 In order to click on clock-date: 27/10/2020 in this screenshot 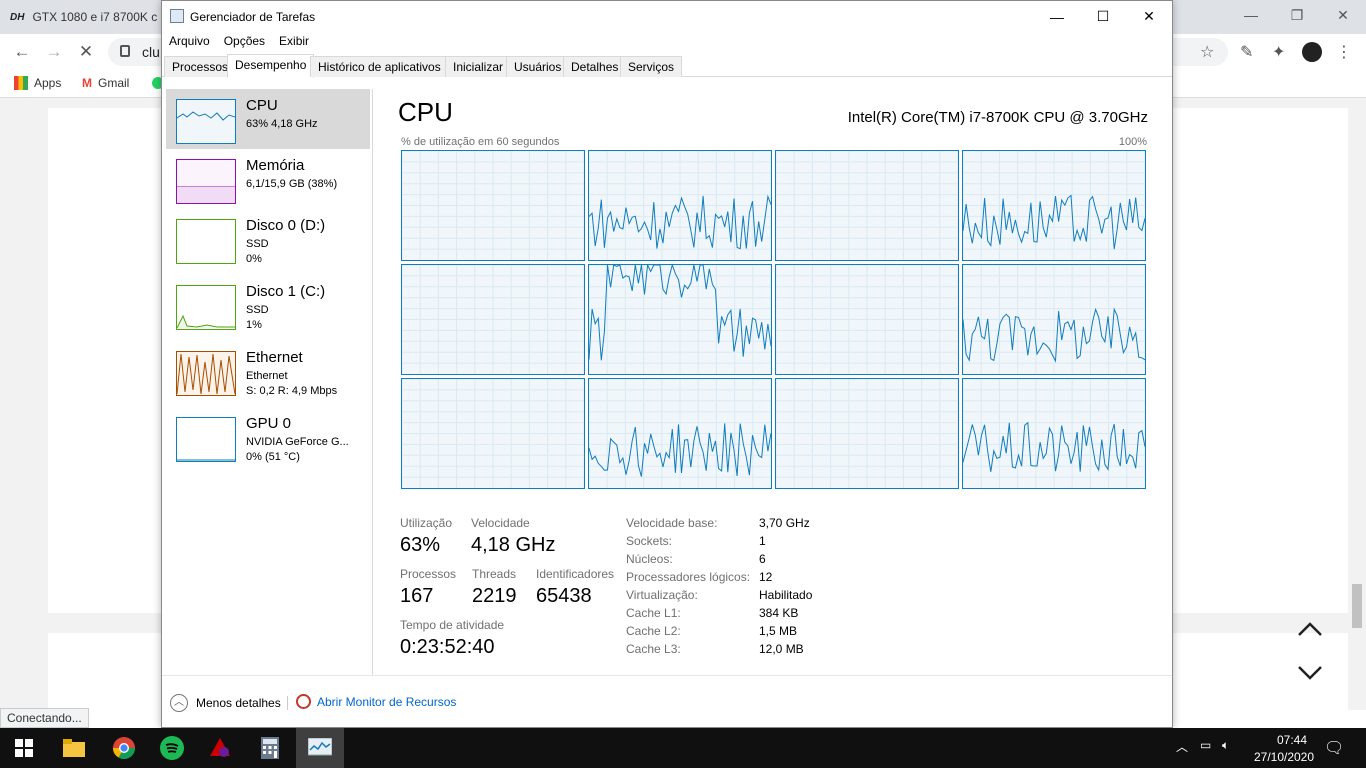, I will do `click(1284, 757)`.